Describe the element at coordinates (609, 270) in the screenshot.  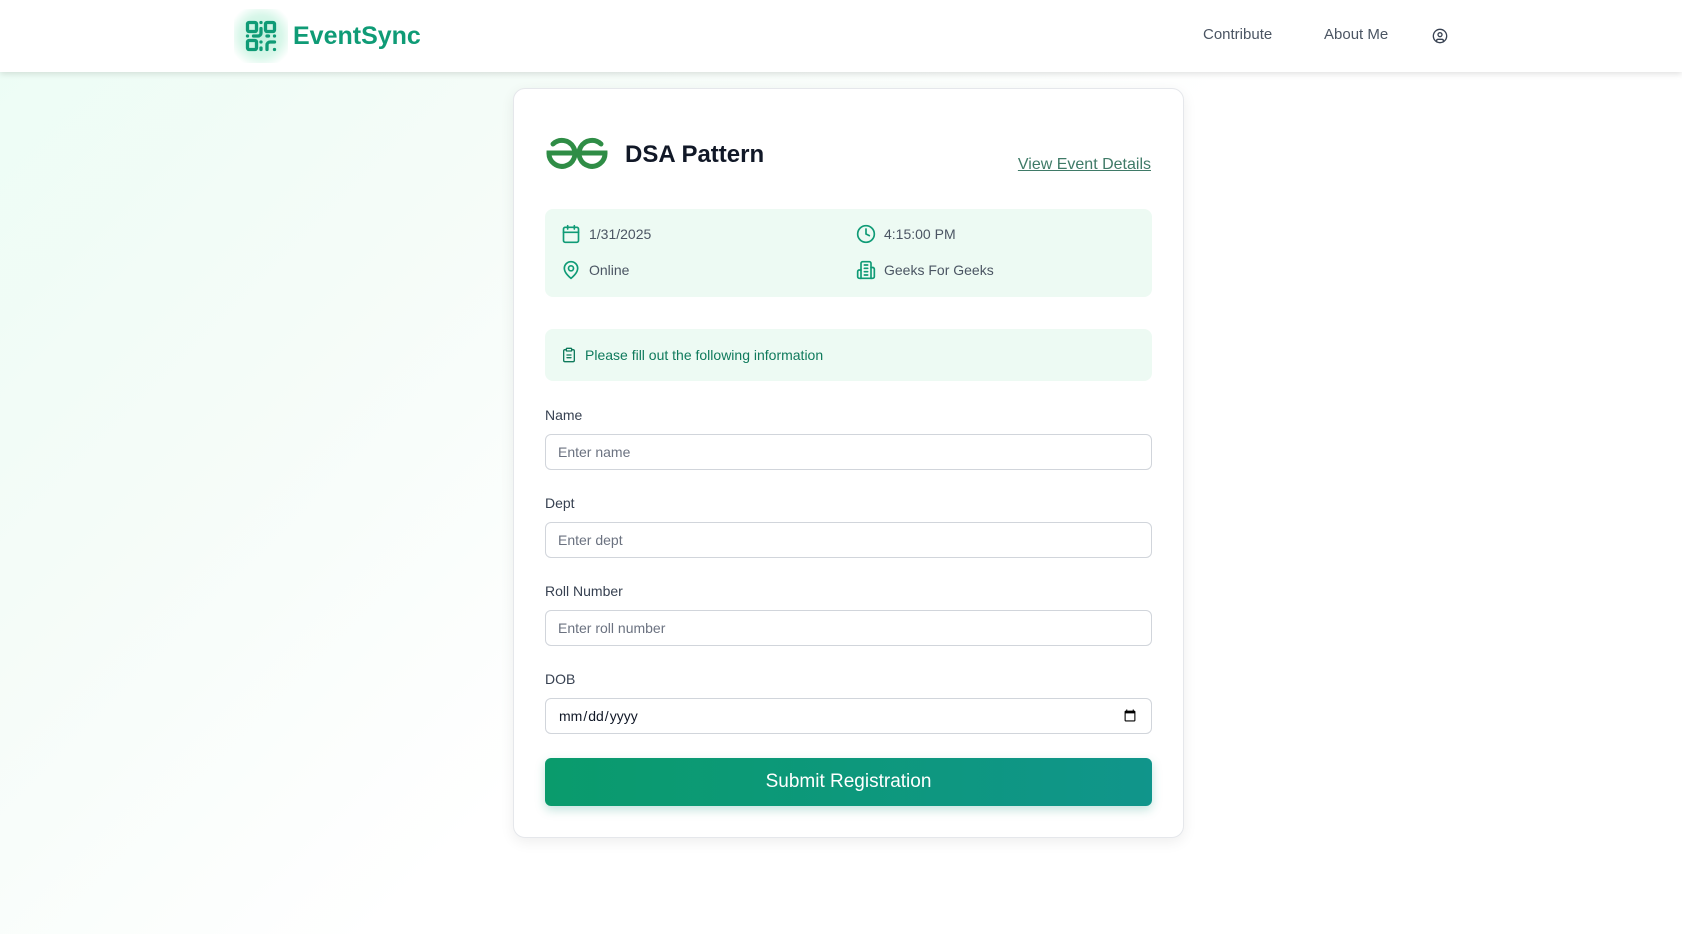
I see `event-location-text: Online` at that location.